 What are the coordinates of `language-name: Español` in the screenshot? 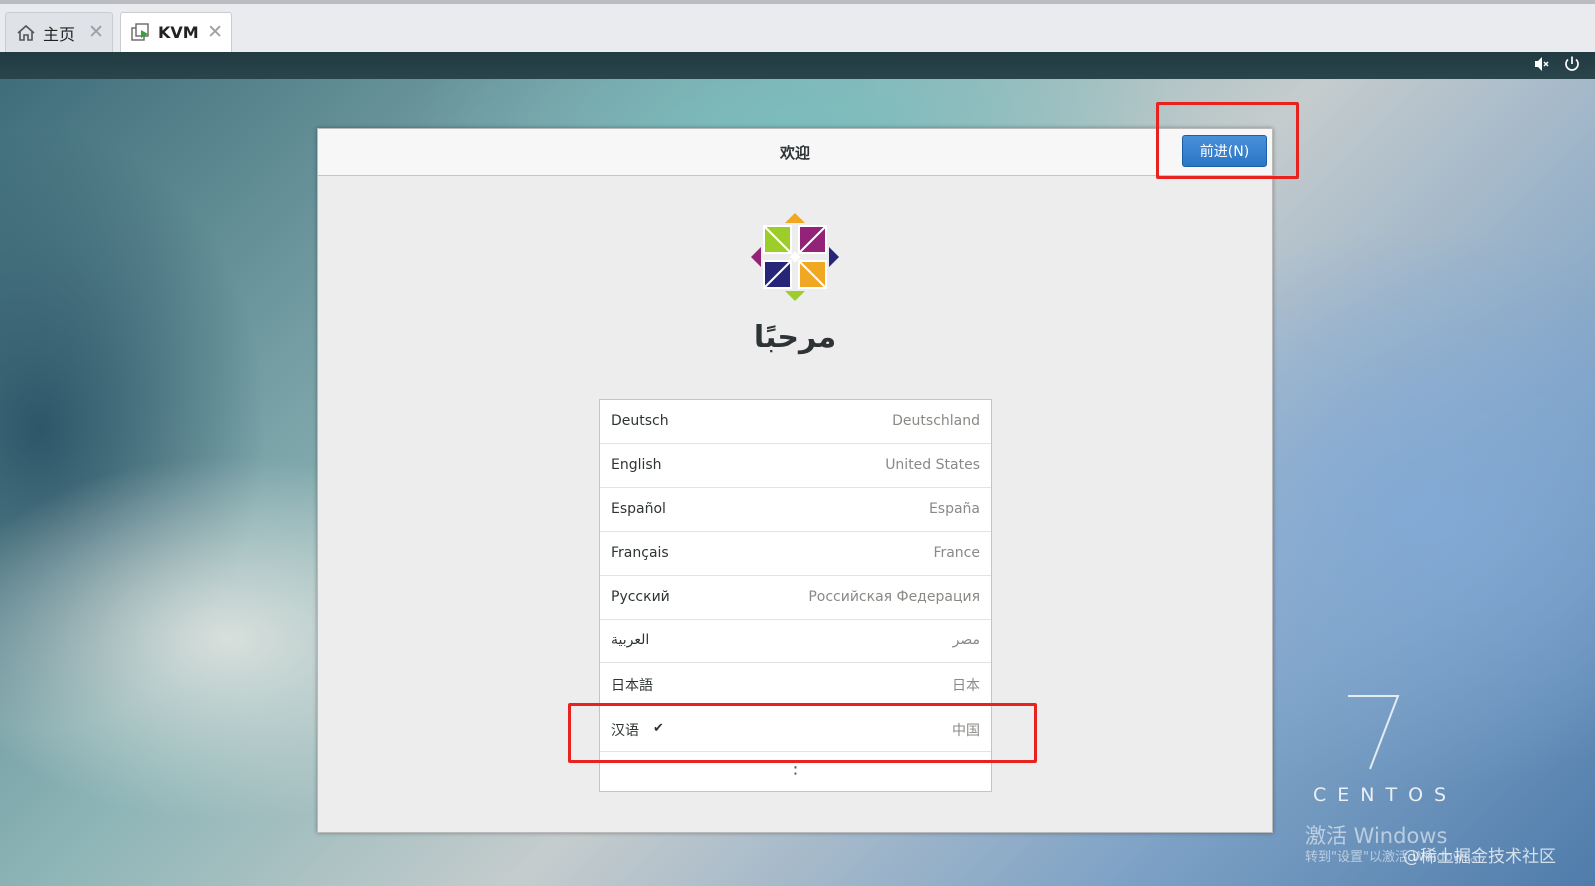 It's located at (638, 509).